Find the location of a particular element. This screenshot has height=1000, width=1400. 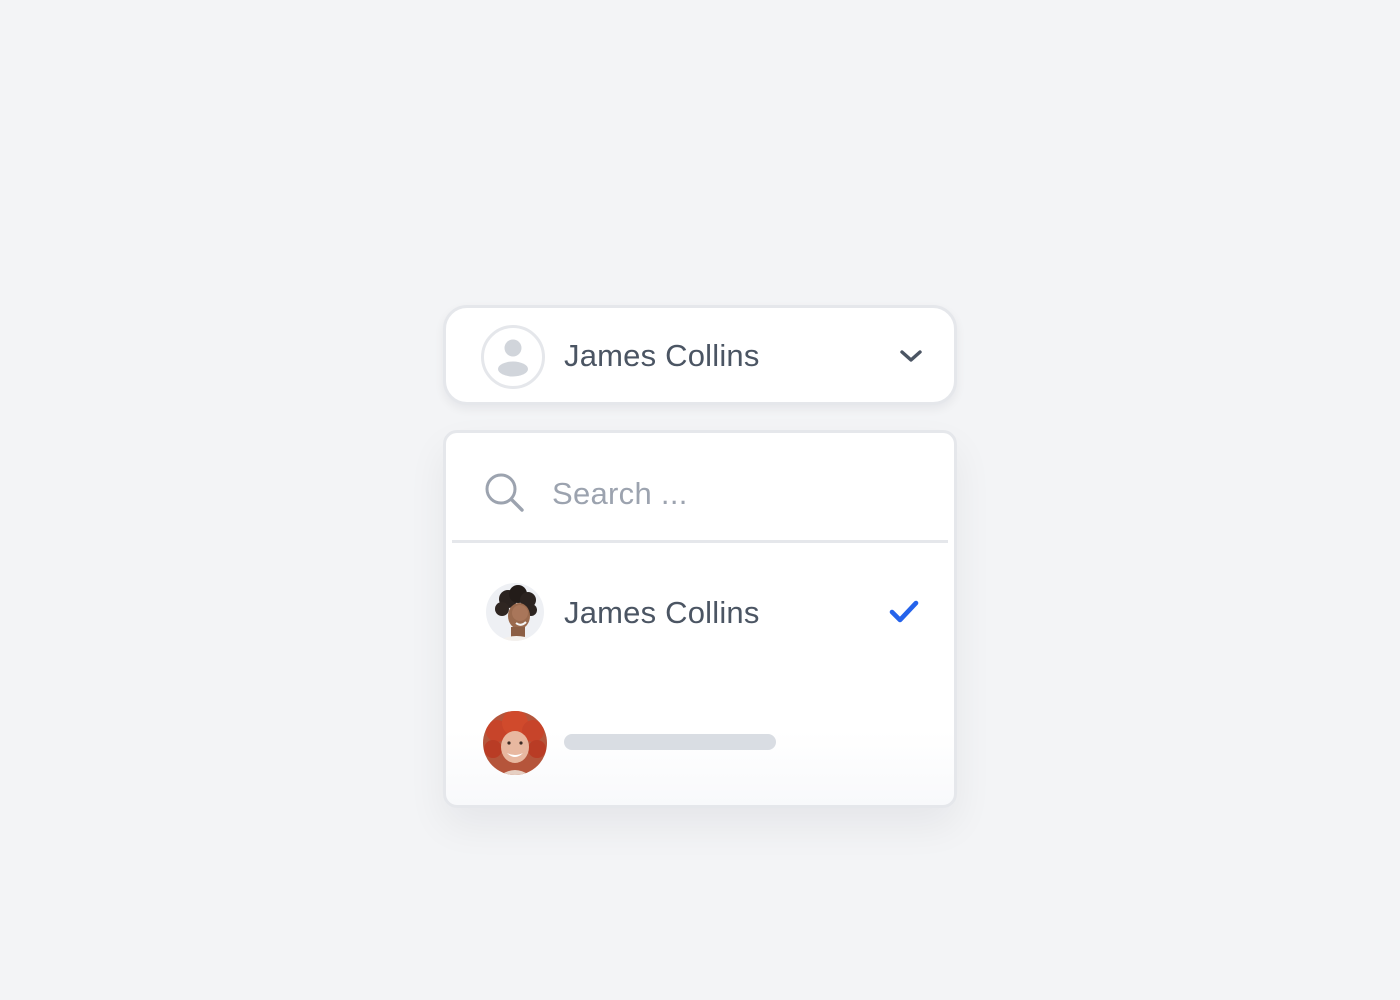

user-placeholder-icon is located at coordinates (513, 357).